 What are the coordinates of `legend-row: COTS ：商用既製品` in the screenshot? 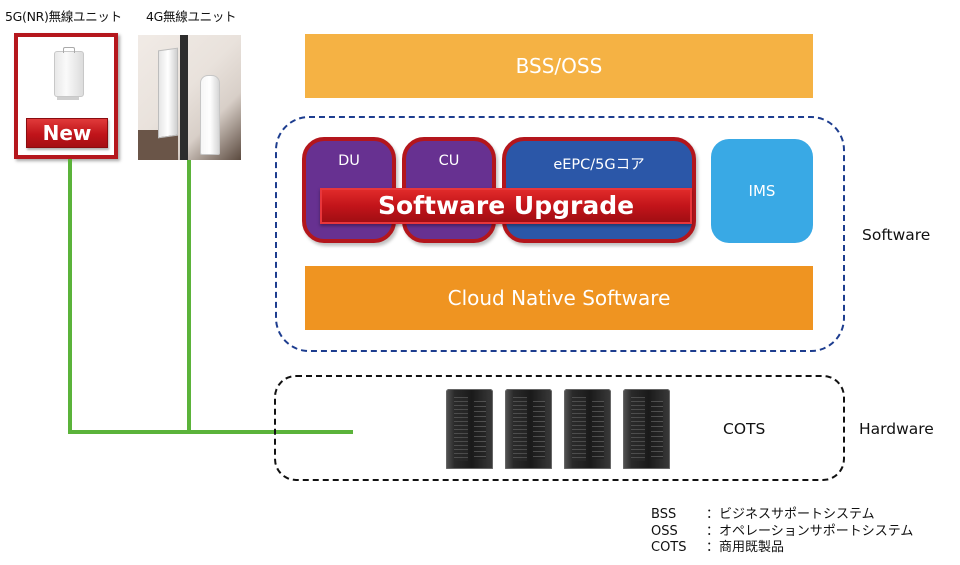 It's located at (782, 548).